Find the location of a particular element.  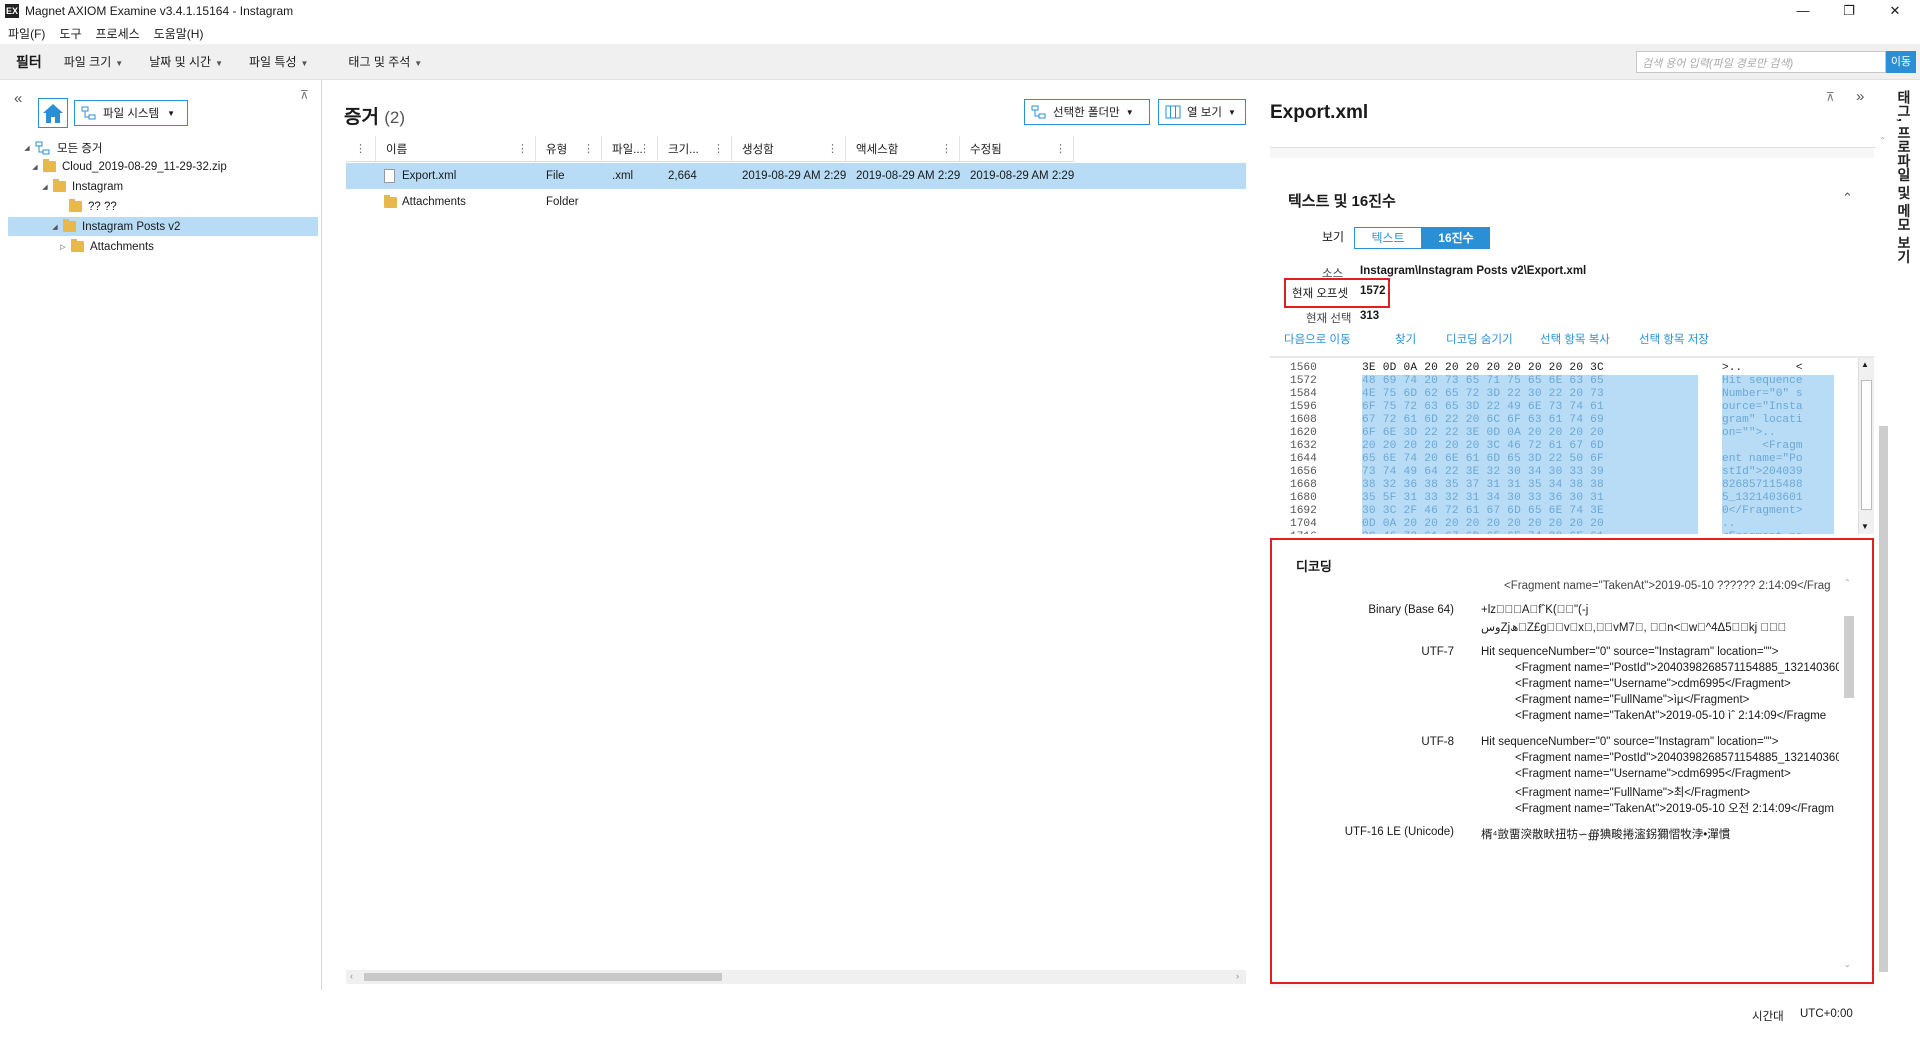

menu-bar: 파일(F) 도구 프로세스 도움말(H) is located at coordinates (960, 33).